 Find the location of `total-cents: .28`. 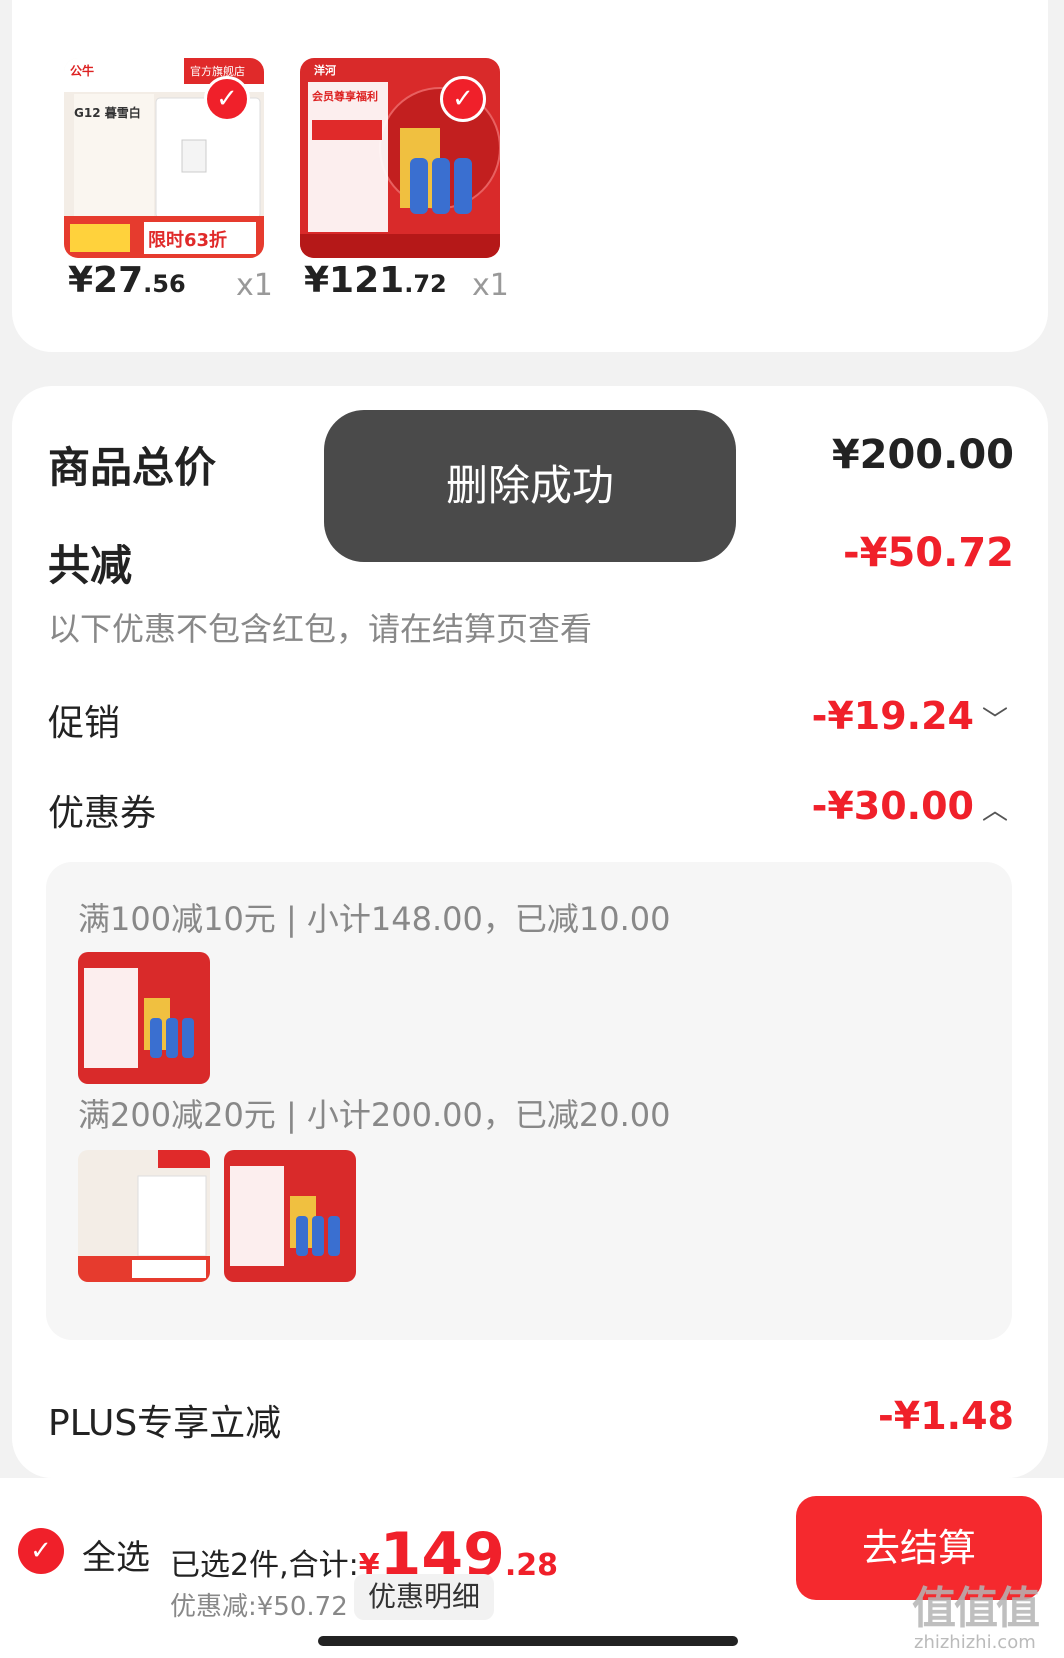

total-cents: .28 is located at coordinates (531, 1565).